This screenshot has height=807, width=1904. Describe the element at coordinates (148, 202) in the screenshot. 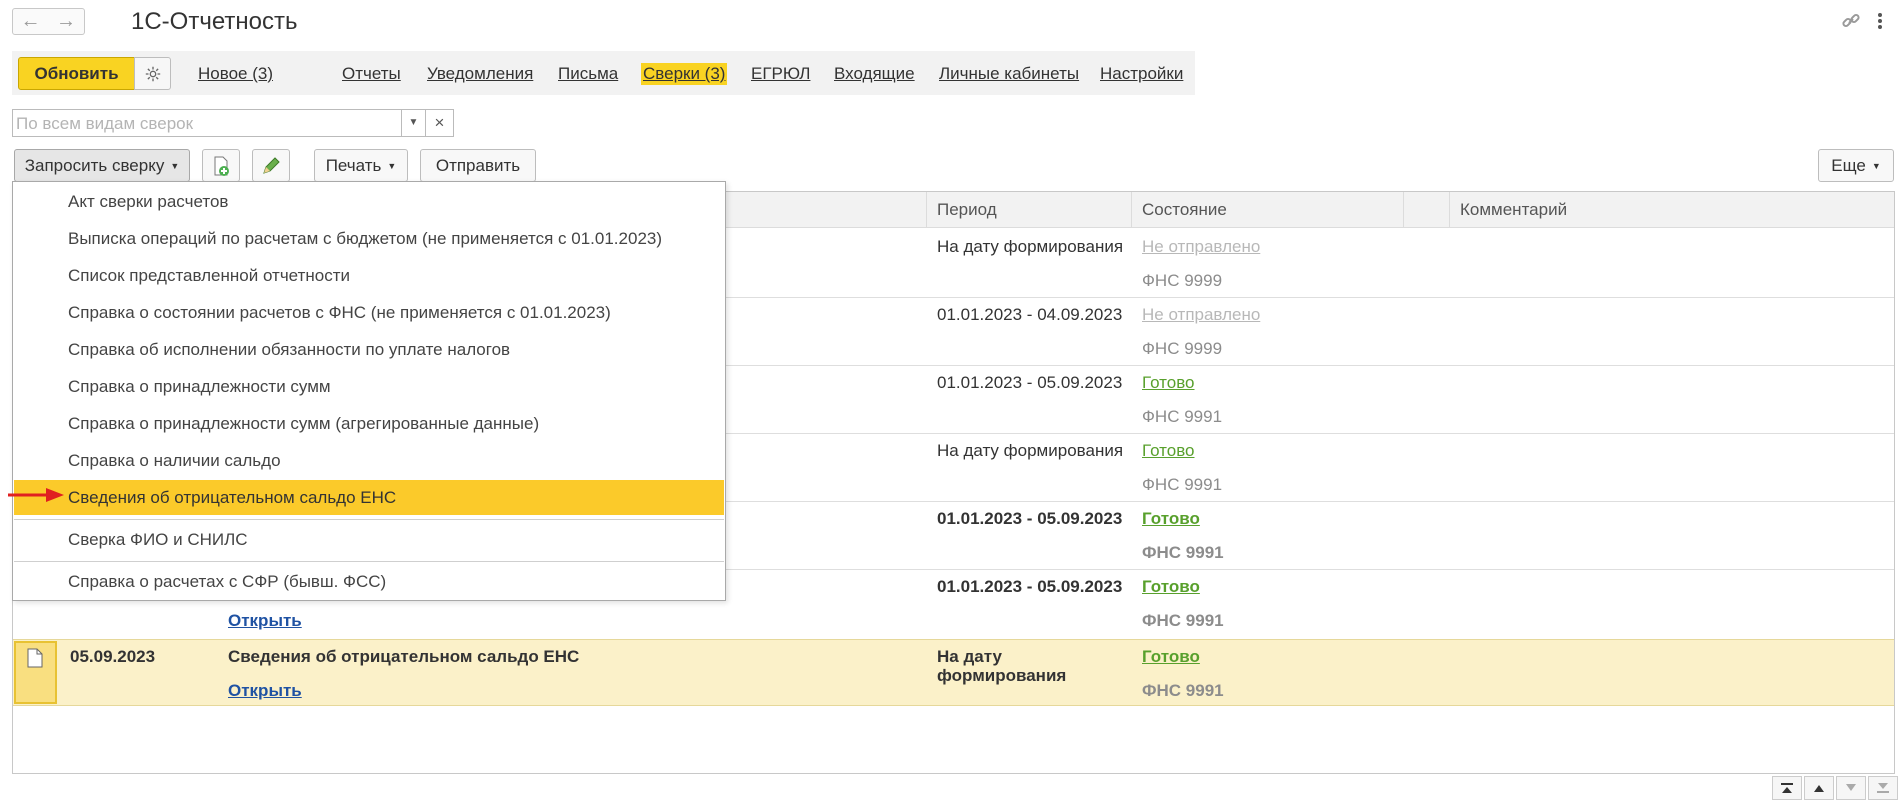

I see `dropdown-item: Акт сверки расчетов` at that location.